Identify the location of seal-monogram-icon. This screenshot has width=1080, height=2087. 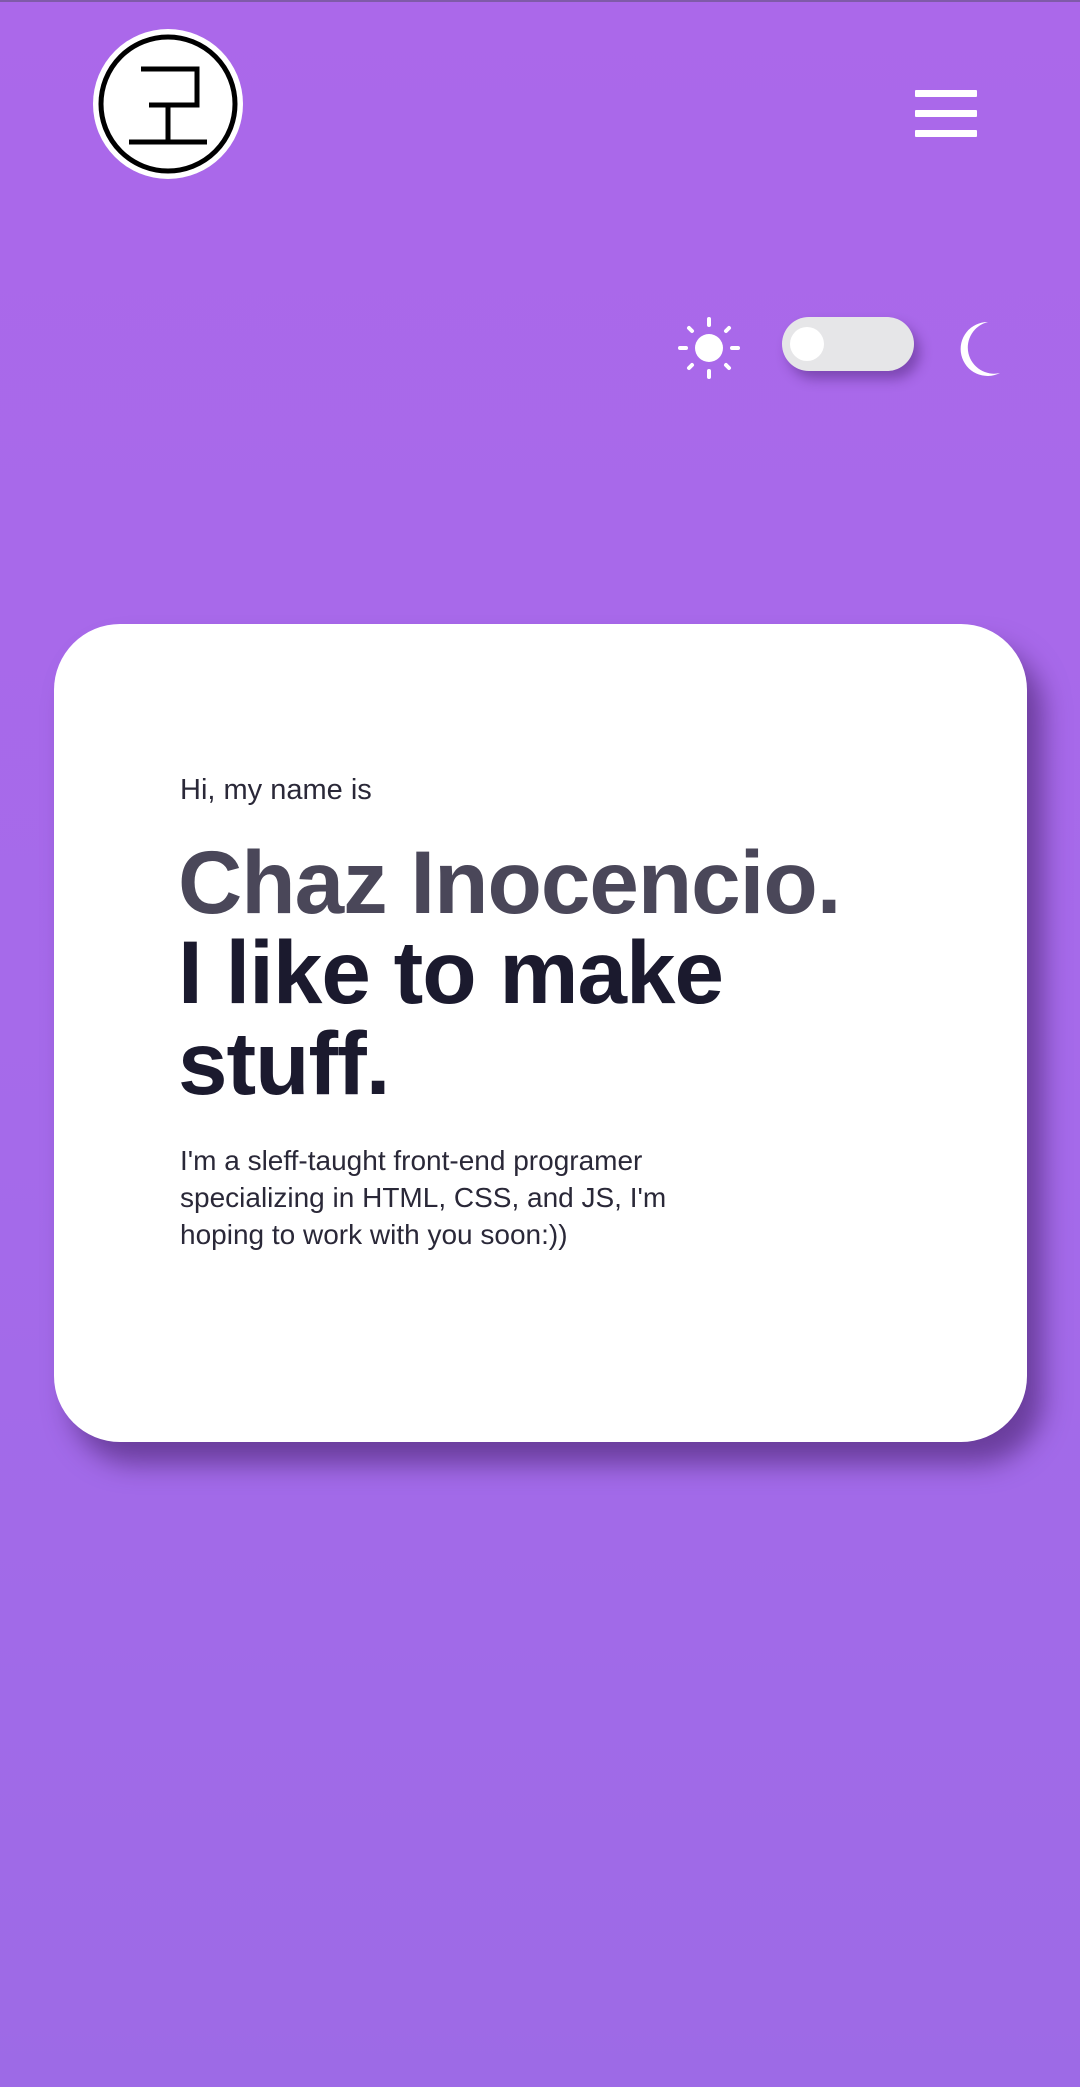
(168, 104).